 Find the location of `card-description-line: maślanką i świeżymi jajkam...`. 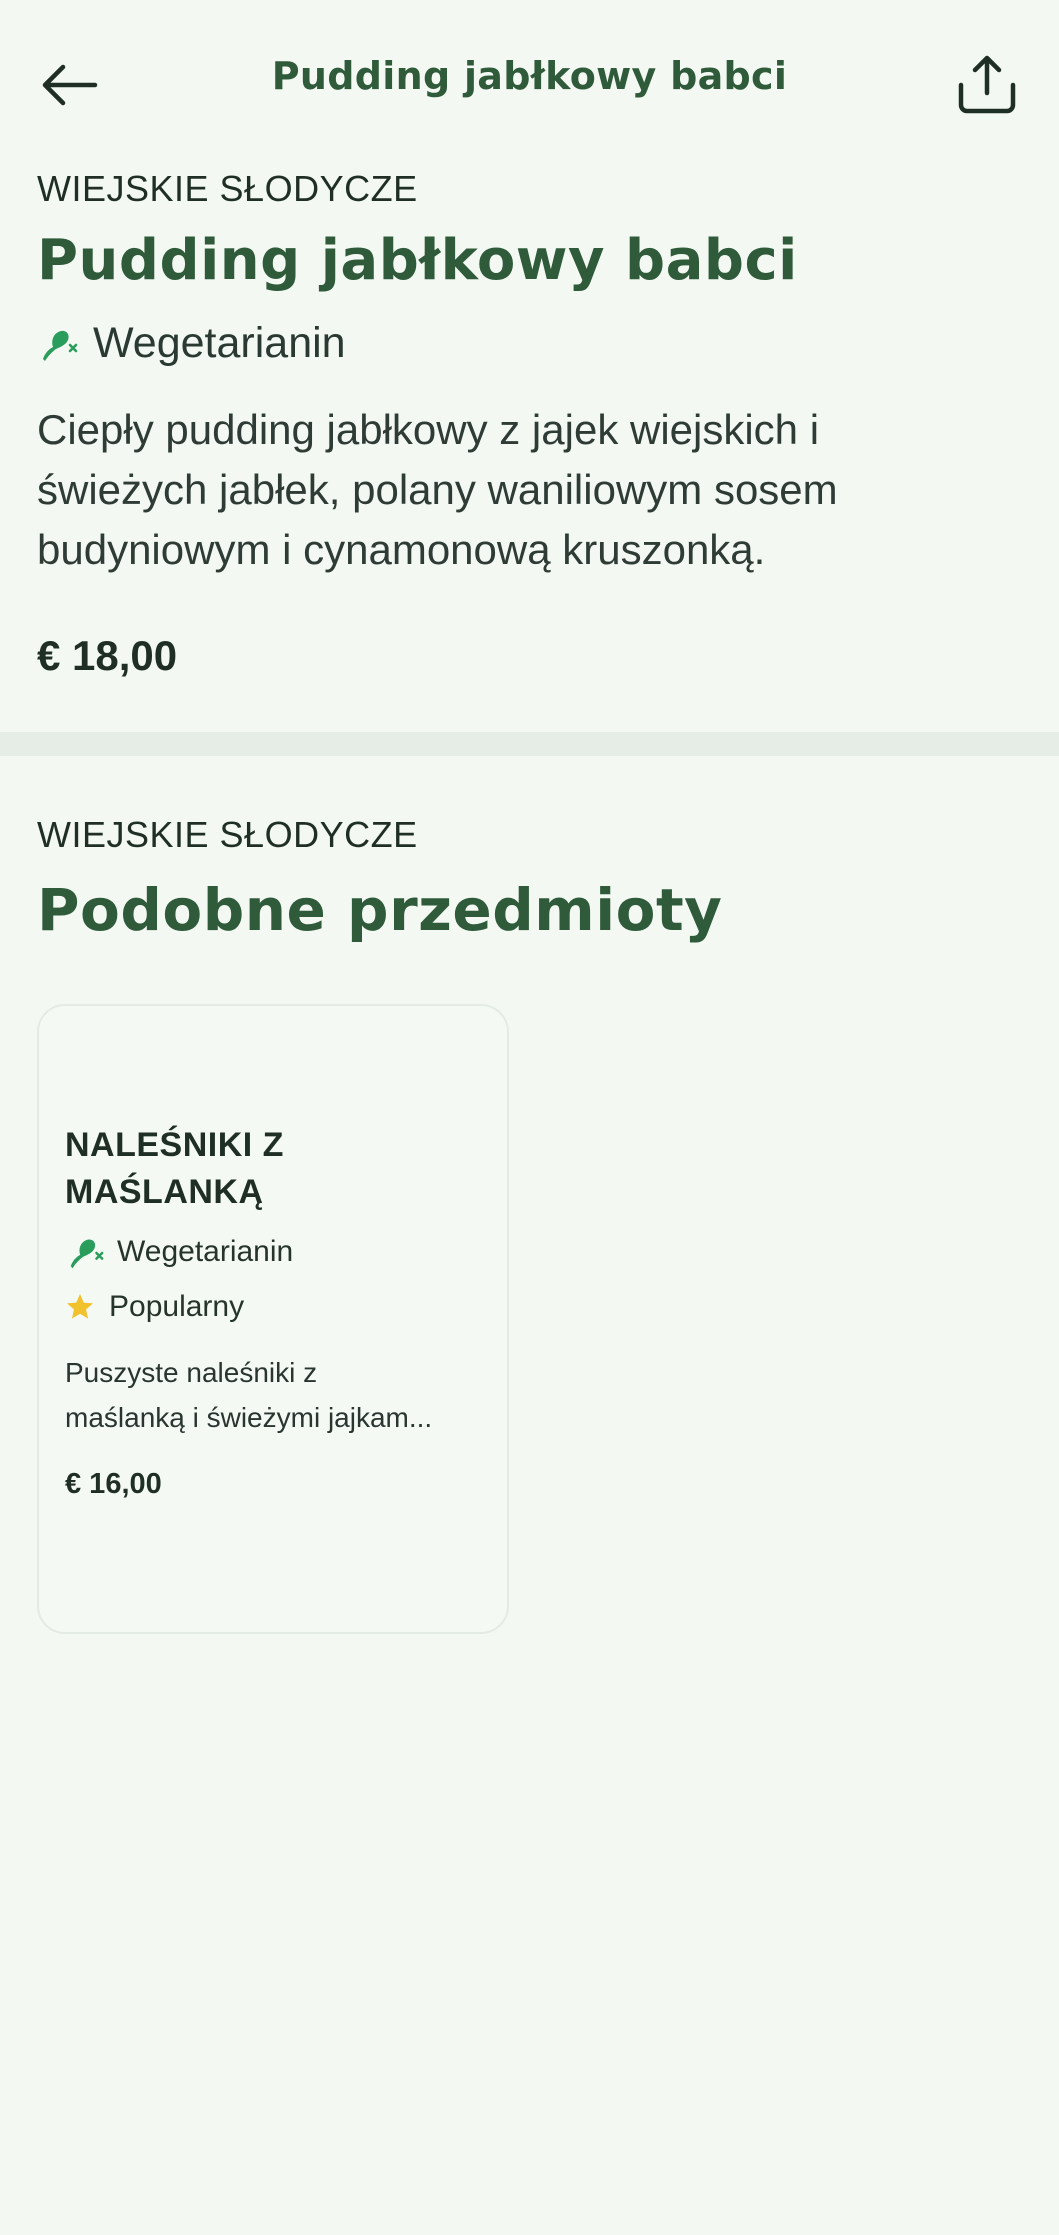

card-description-line: maślanką i świeżymi jajkam... is located at coordinates (249, 1417).